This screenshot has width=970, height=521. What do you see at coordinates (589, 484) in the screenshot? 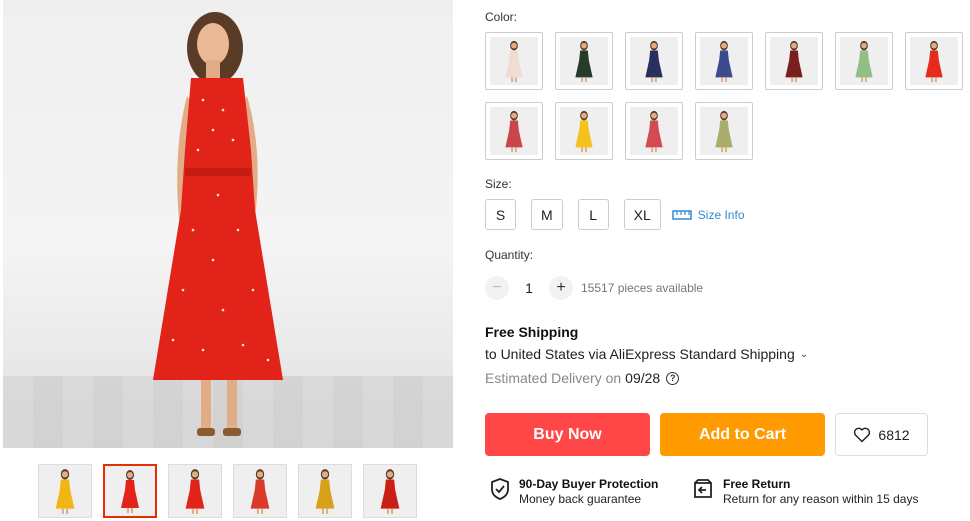
I see `protection-title: 90-Day Buyer Protection` at bounding box center [589, 484].